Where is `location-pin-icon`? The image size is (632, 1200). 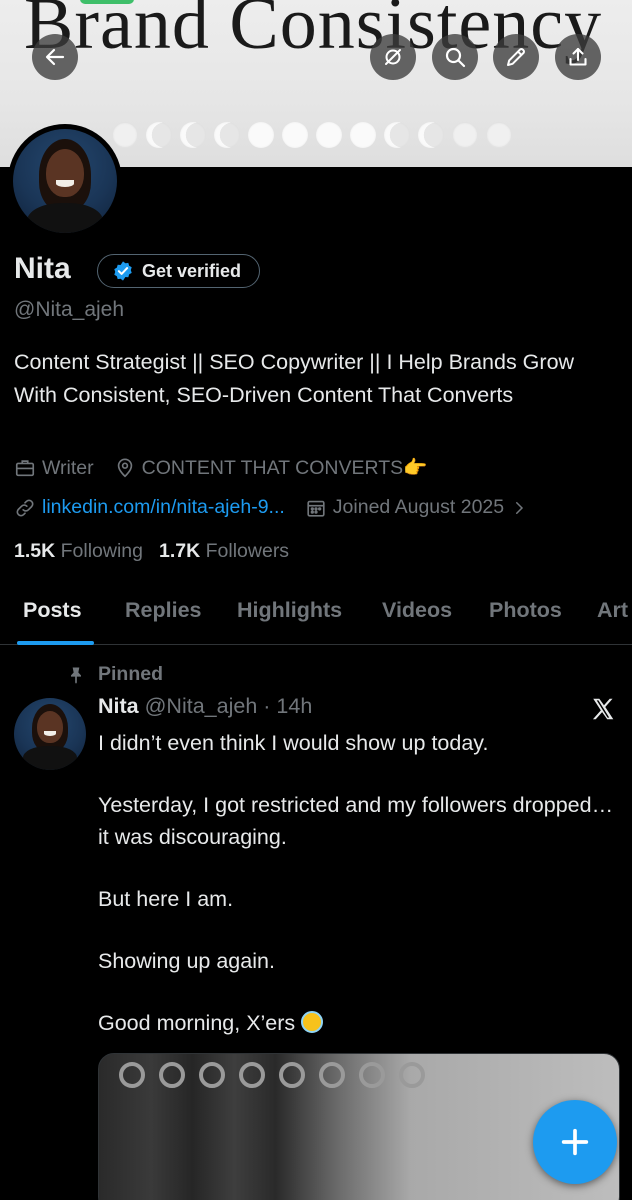
location-pin-icon is located at coordinates (124, 468).